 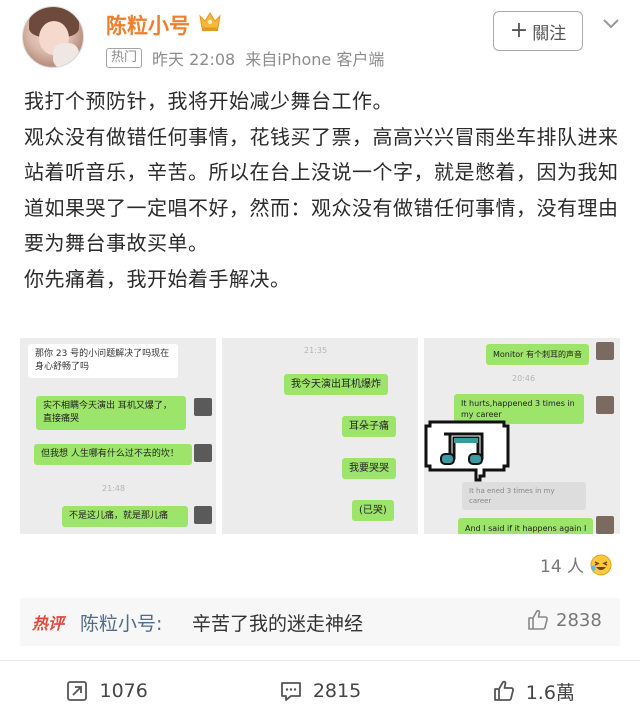 I want to click on chat-time: 20:46, so click(x=524, y=378).